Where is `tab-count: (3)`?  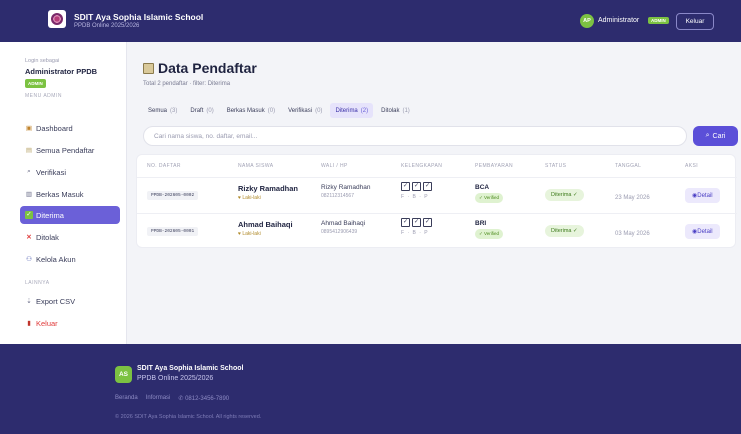 tab-count: (3) is located at coordinates (174, 110).